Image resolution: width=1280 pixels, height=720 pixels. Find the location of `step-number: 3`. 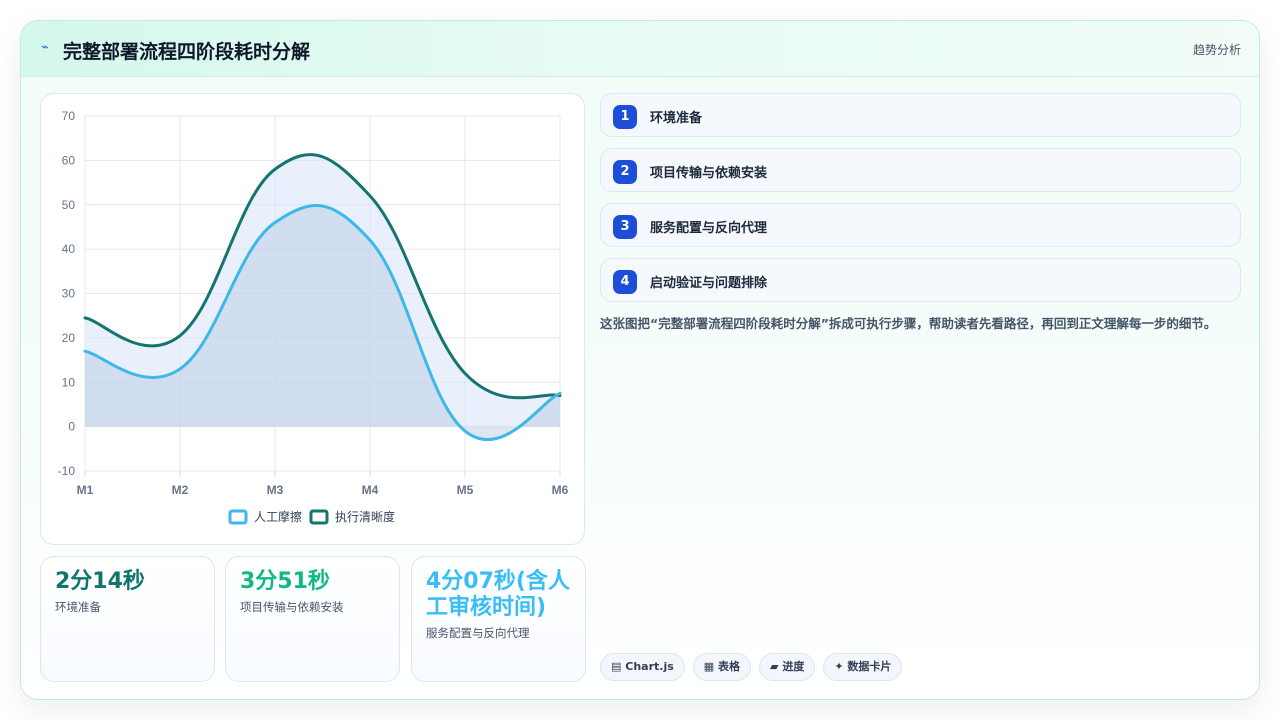

step-number: 3 is located at coordinates (625, 227).